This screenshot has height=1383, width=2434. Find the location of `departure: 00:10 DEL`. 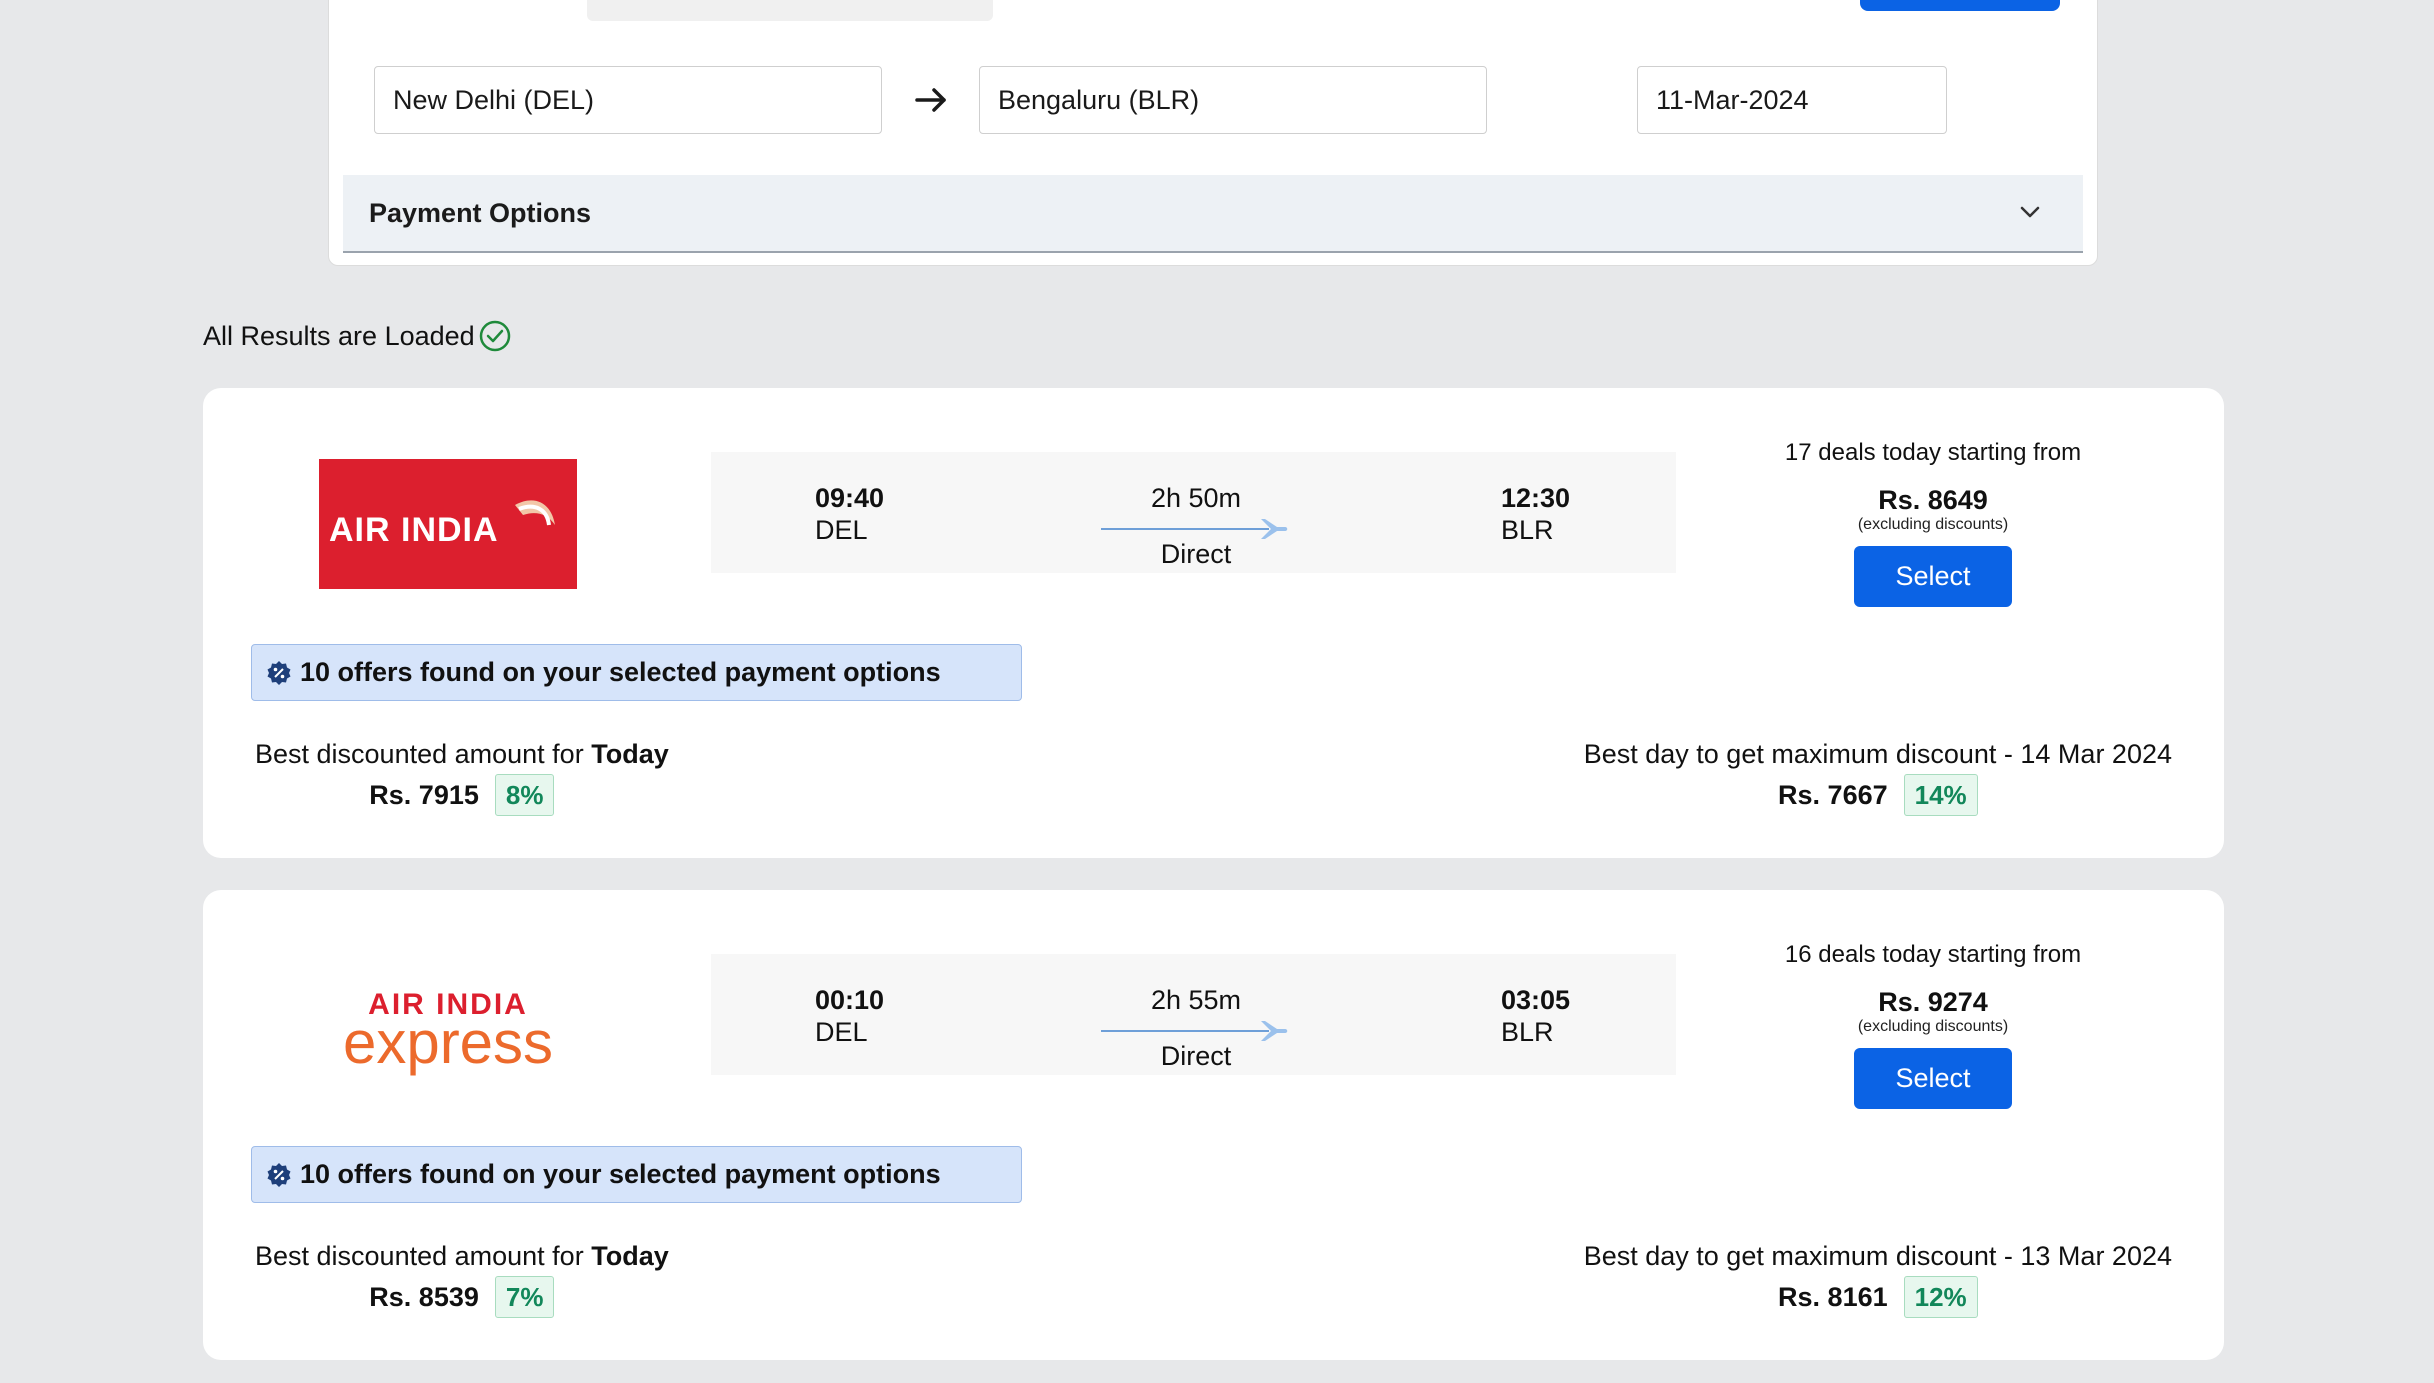

departure: 00:10 DEL is located at coordinates (849, 1016).